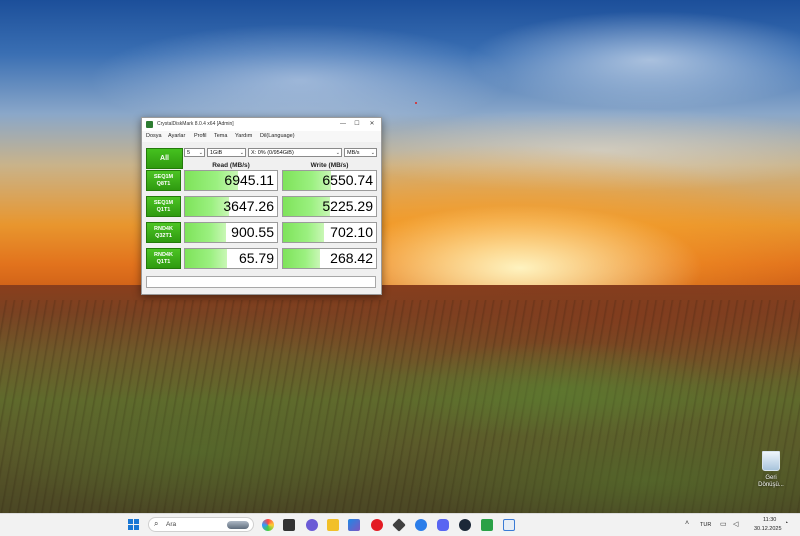 The image size is (800, 536). What do you see at coordinates (351, 232) in the screenshot?
I see `write-result-value: 702.10` at bounding box center [351, 232].